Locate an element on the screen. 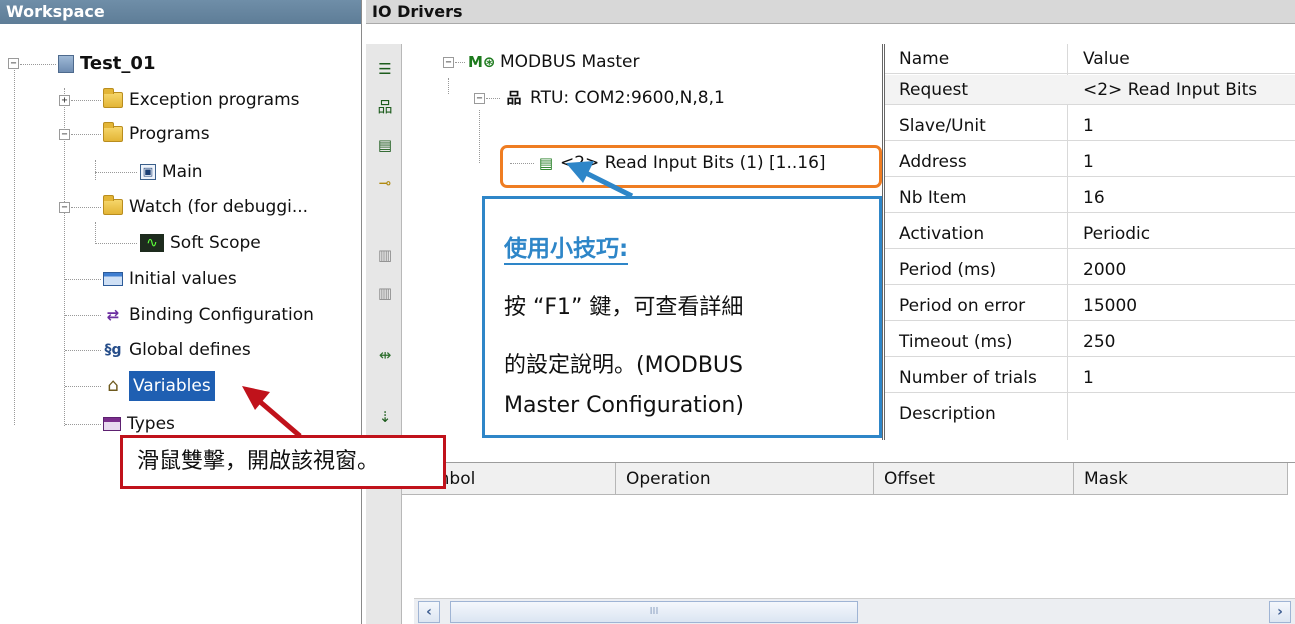 The width and height of the screenshot is (1295, 624). oscilloscope-icon: ∿ is located at coordinates (152, 243).